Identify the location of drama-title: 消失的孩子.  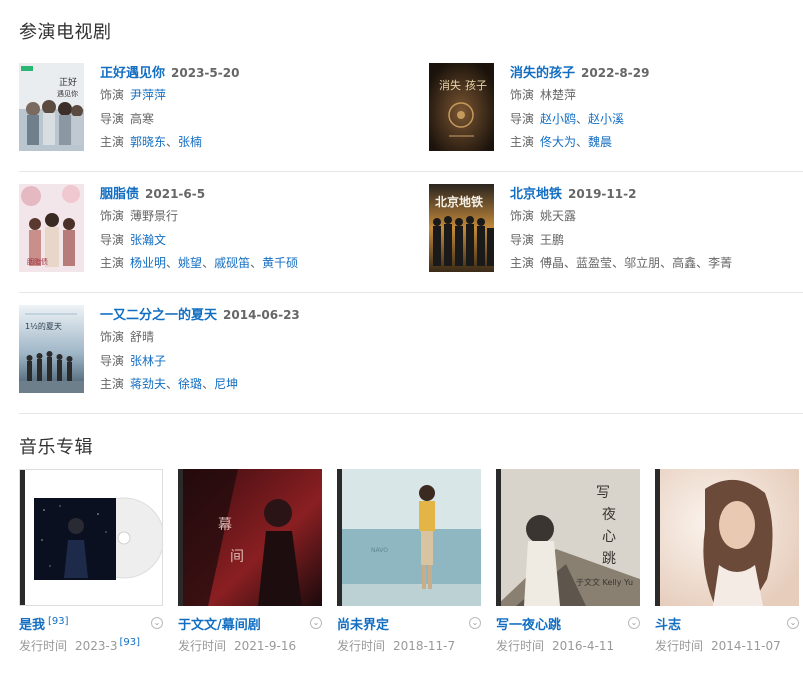
(542, 73).